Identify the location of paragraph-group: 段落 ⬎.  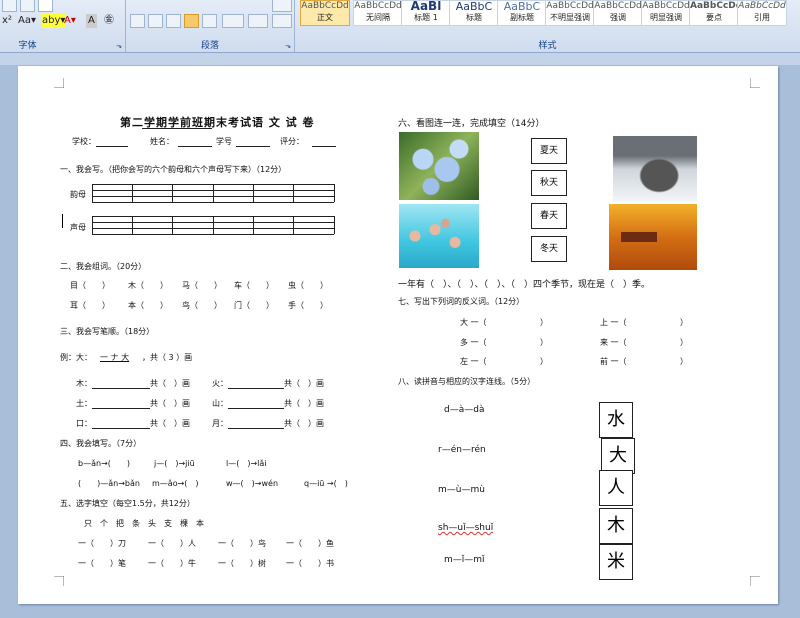
(210, 26).